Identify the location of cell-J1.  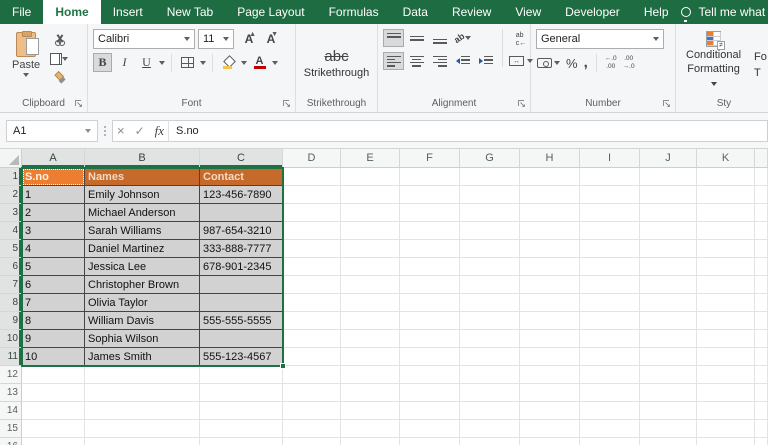
(668, 177).